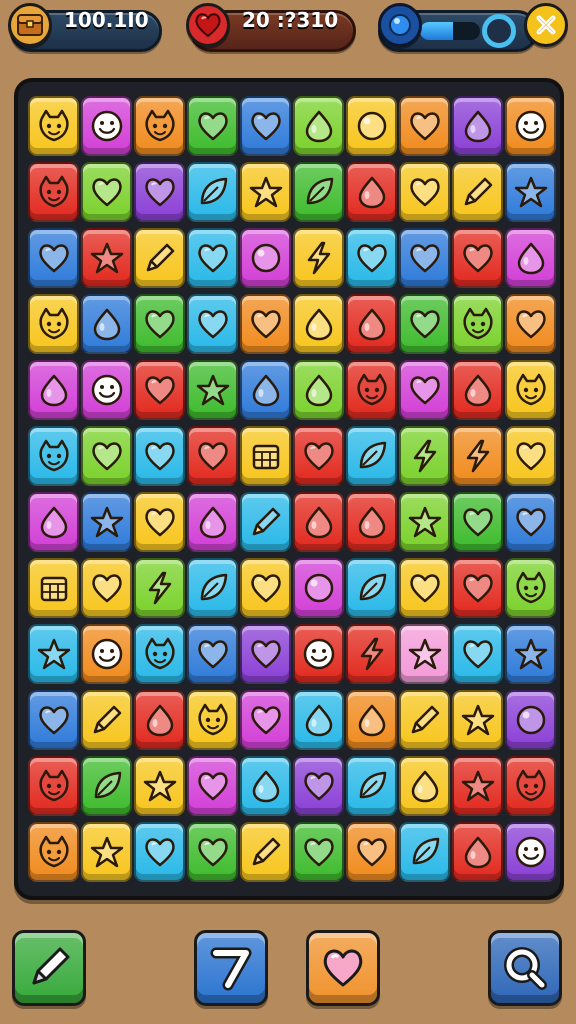  Describe the element at coordinates (231, 968) in the screenshot. I see `seven-button` at that location.